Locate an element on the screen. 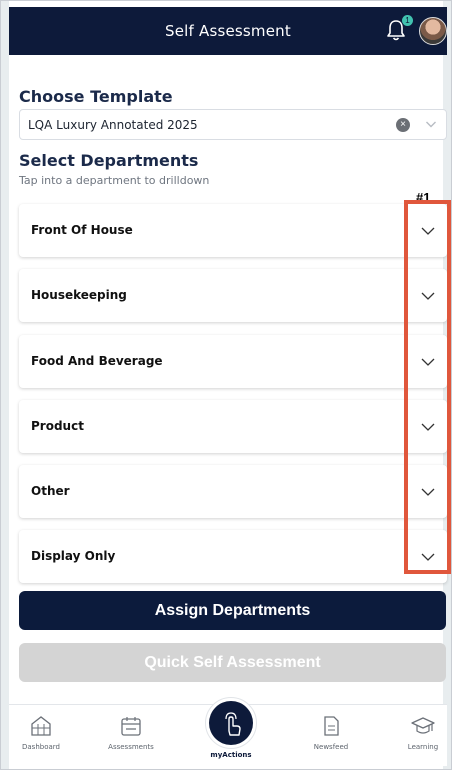 This screenshot has width=452, height=770. select-departments-label: Select Departments is located at coordinates (109, 160).